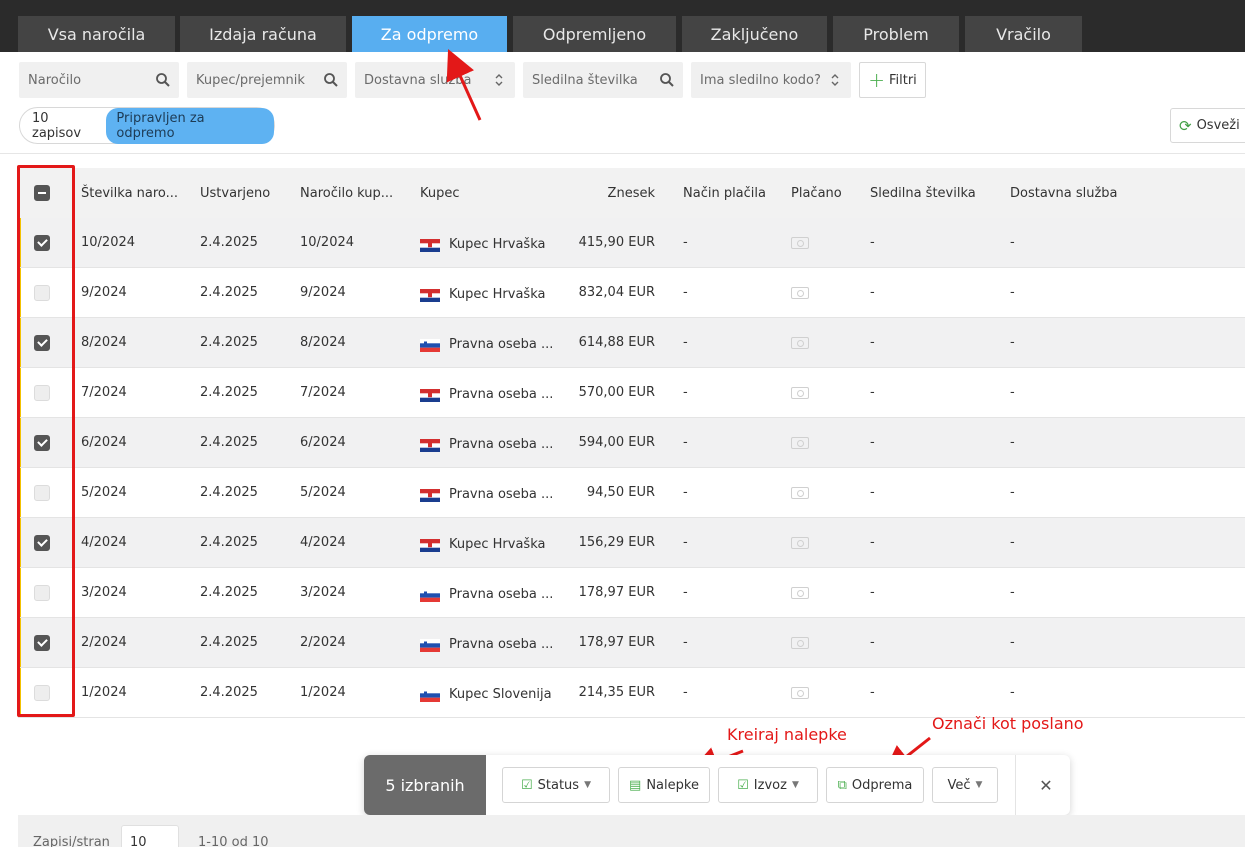  Describe the element at coordinates (875, 785) in the screenshot. I see `ship-button: ⧉ Odprema` at that location.